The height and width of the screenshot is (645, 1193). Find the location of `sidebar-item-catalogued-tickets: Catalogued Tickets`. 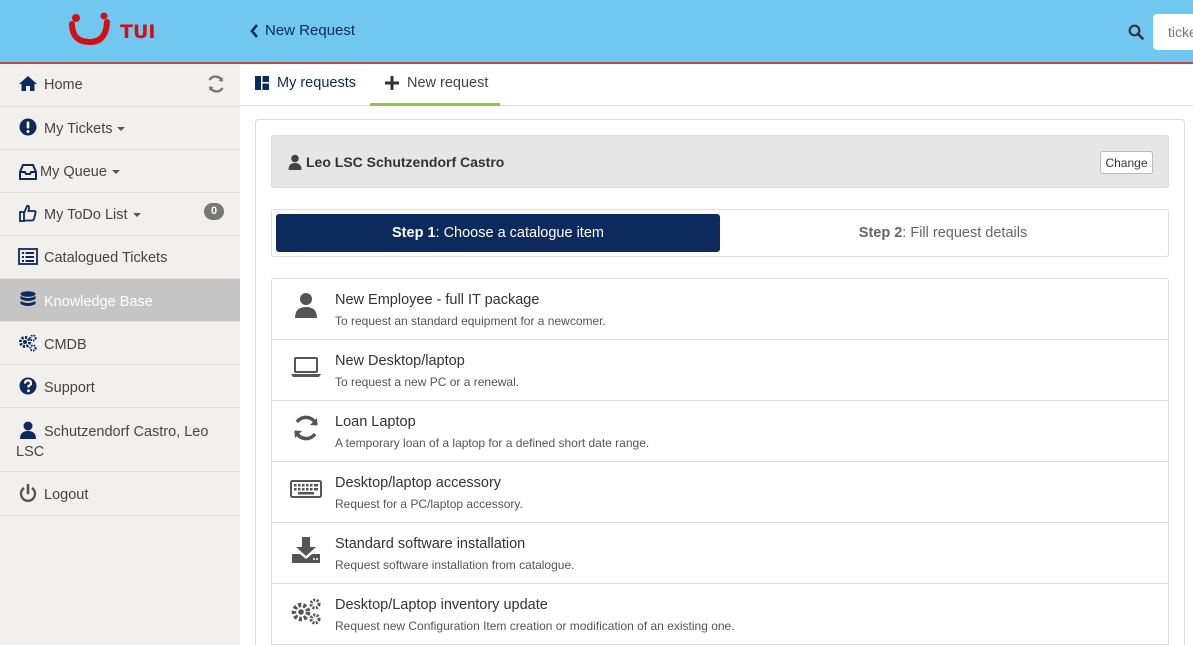

sidebar-item-catalogued-tickets: Catalogued Tickets is located at coordinates (120, 257).